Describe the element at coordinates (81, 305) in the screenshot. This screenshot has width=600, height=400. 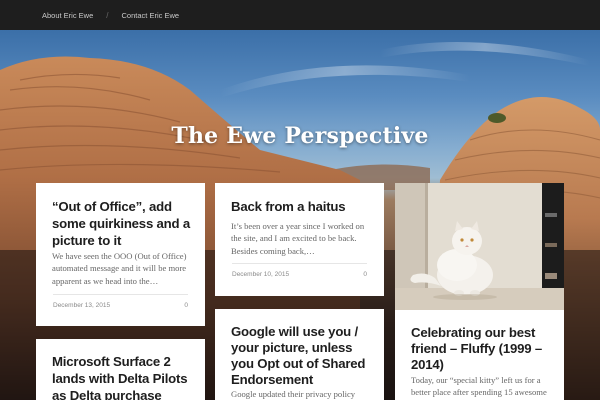
I see `post-date: December 13, 2015` at that location.